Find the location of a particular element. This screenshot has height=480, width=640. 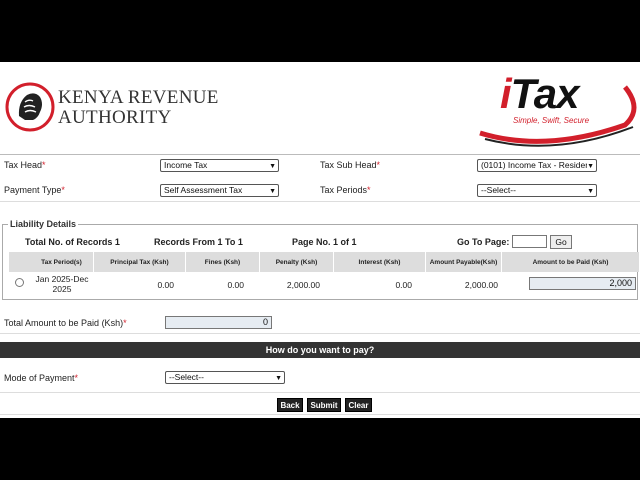

itax-i: i is located at coordinates (506, 93).